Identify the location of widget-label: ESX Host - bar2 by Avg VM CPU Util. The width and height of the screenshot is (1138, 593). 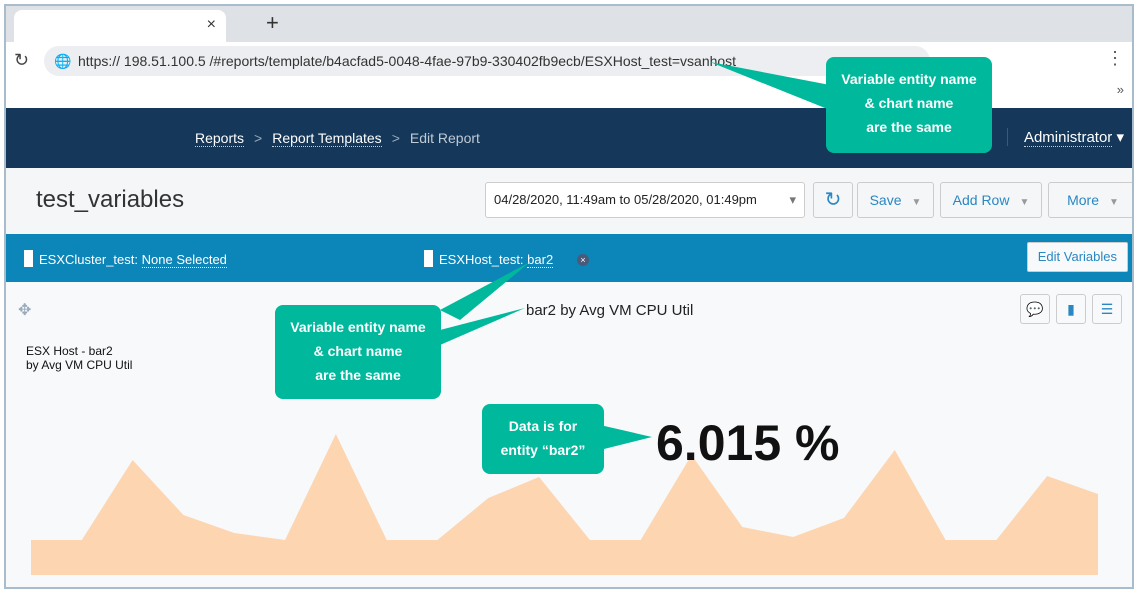
(79, 358).